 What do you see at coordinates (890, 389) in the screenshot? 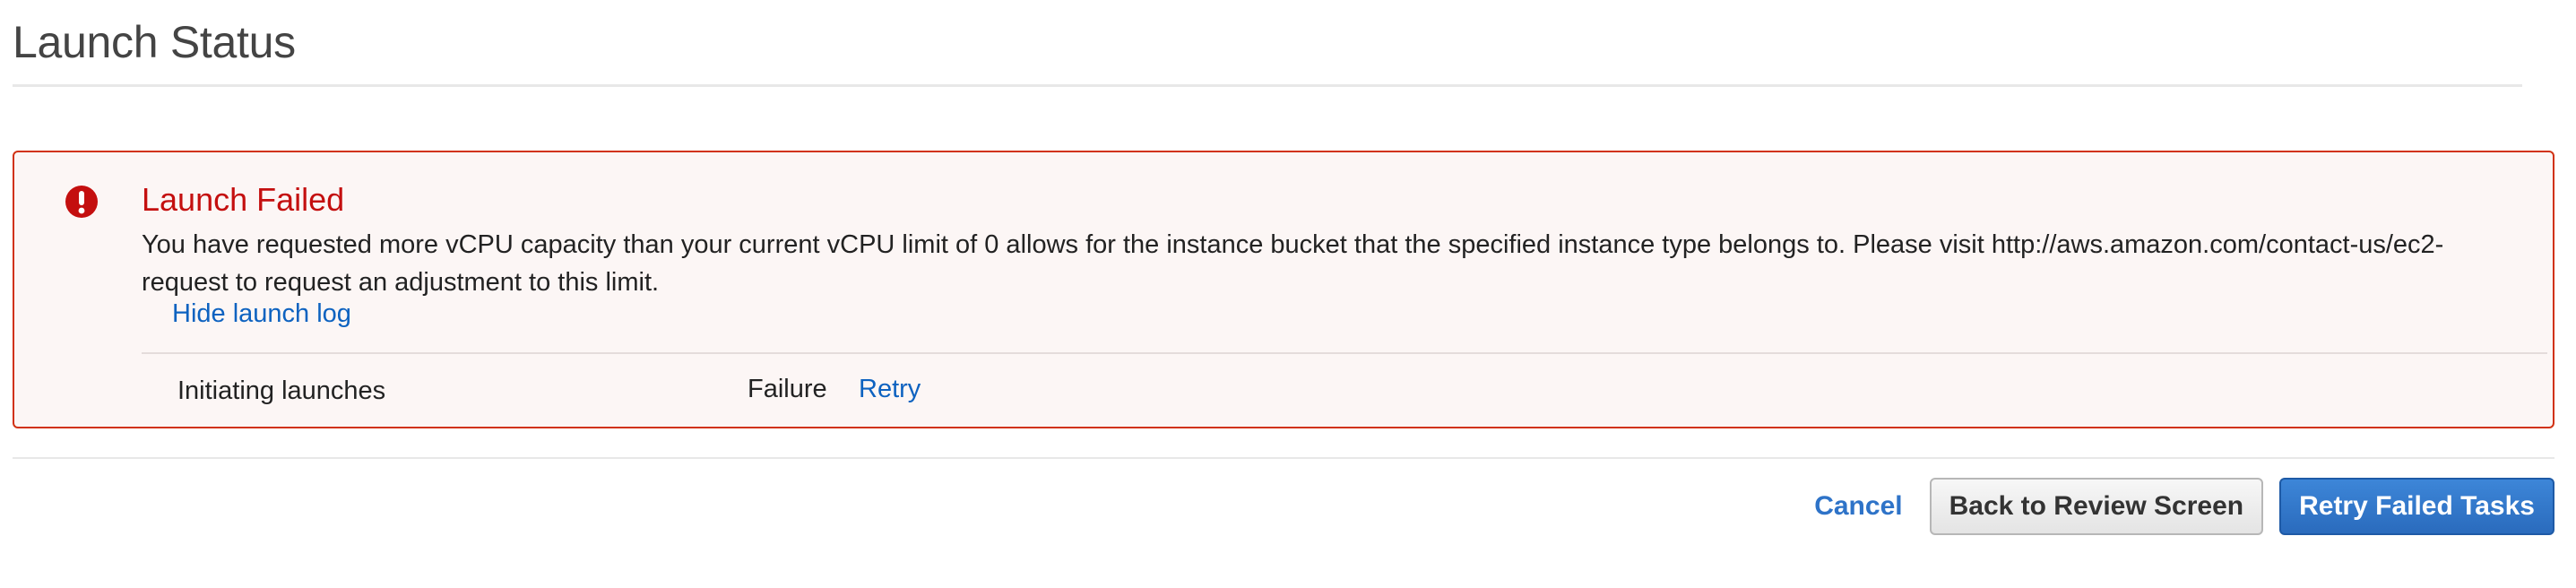
I see `retry-link: Retry` at bounding box center [890, 389].